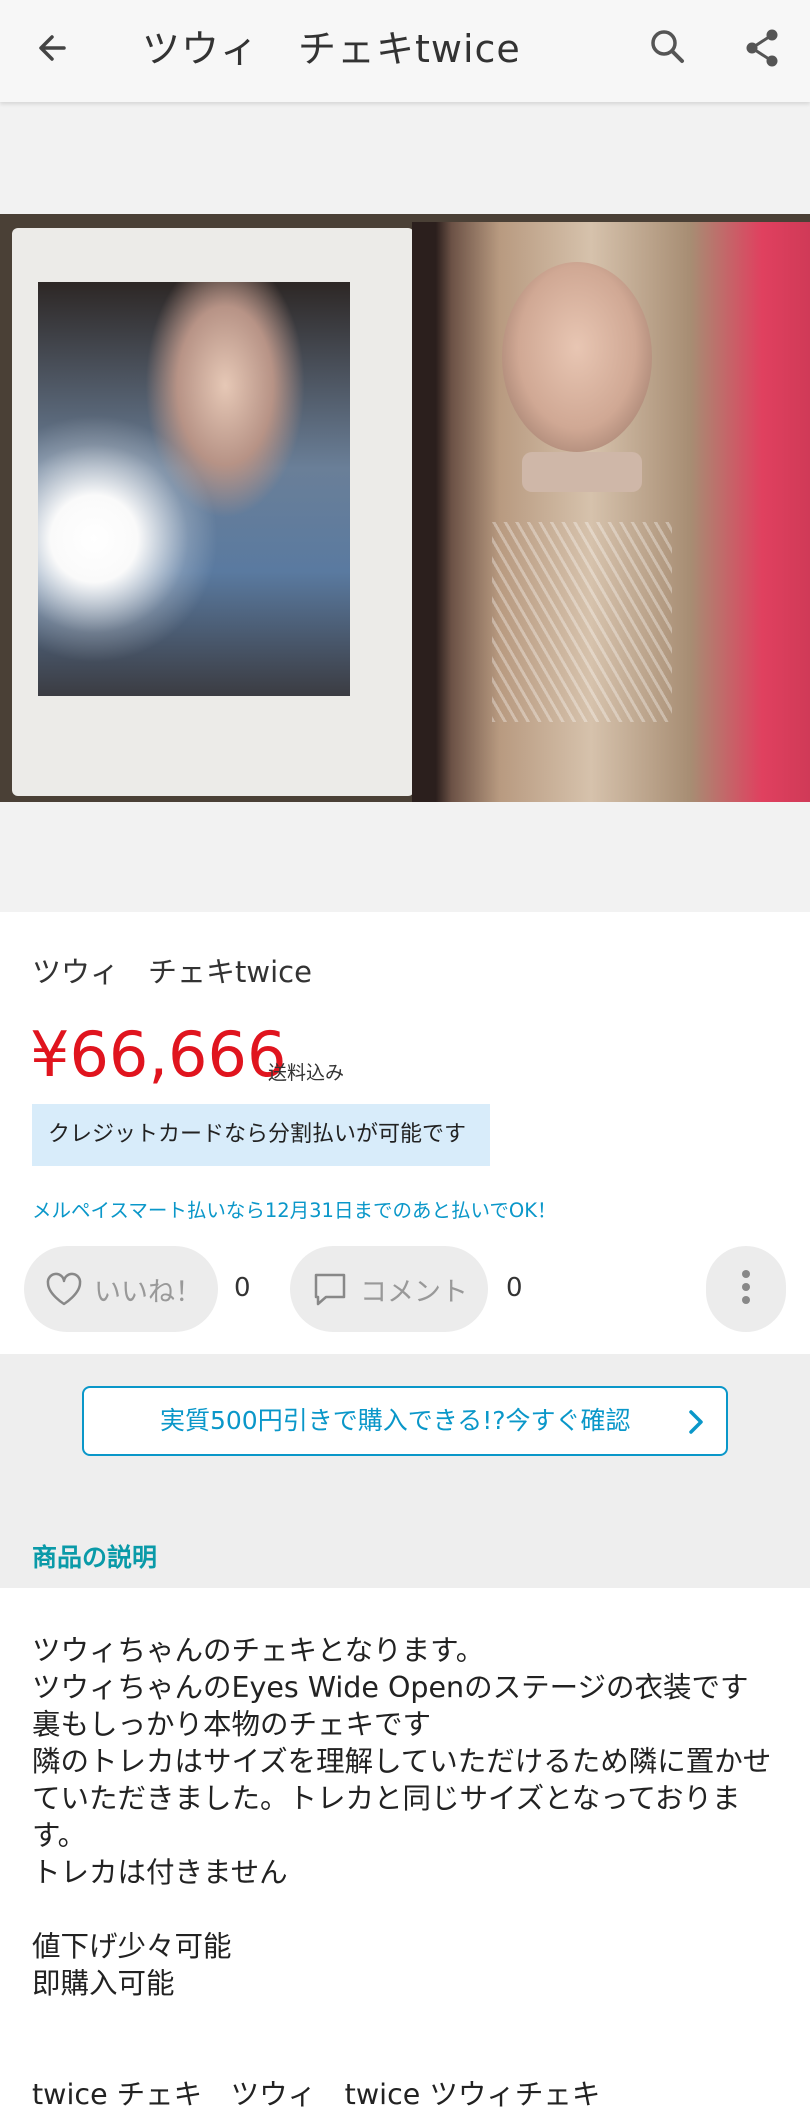 Image resolution: width=810 pixels, height=2113 pixels. I want to click on more-options-button, so click(746, 1289).